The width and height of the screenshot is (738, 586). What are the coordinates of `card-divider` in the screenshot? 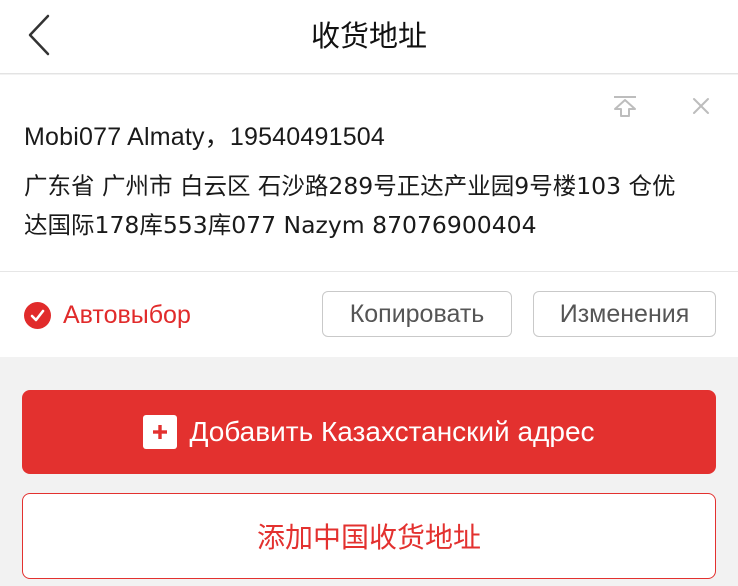 It's located at (369, 271).